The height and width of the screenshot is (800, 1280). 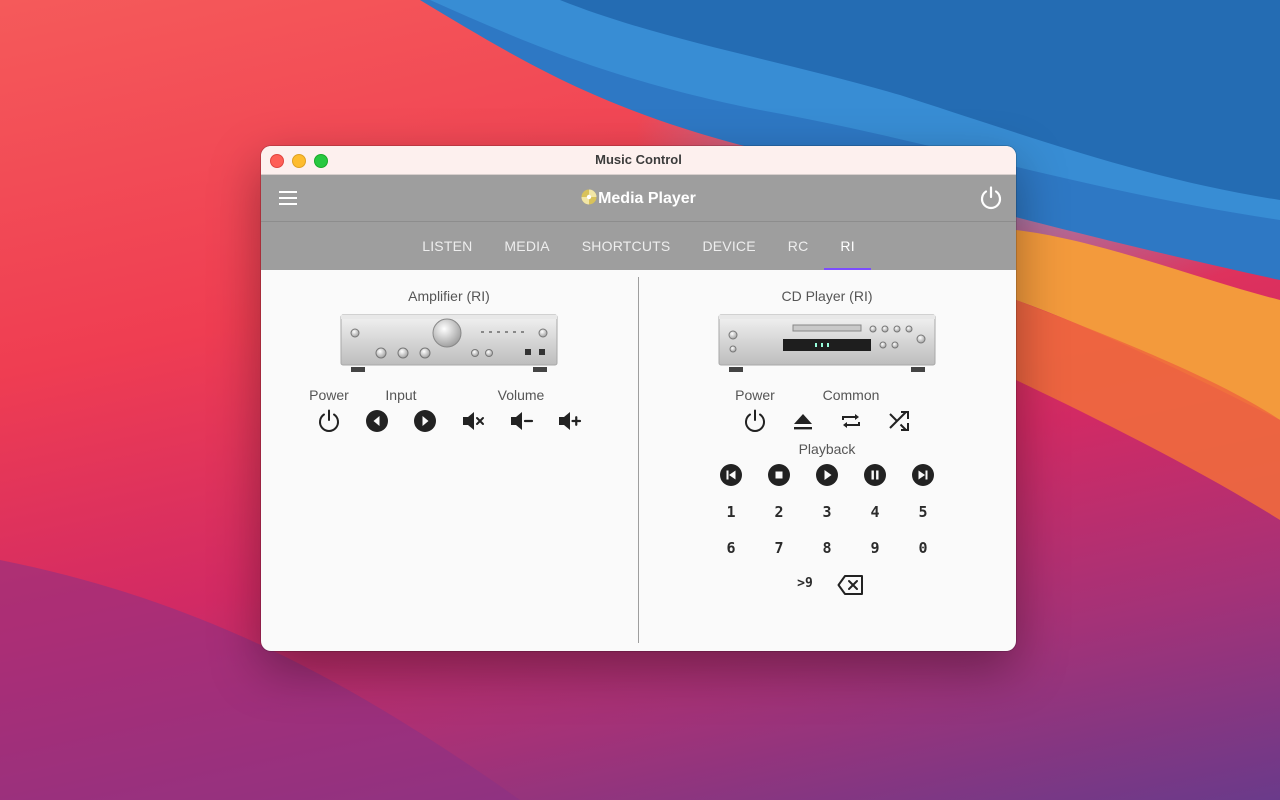 I want to click on cd-digit-2-button: 2, so click(x=779, y=512).